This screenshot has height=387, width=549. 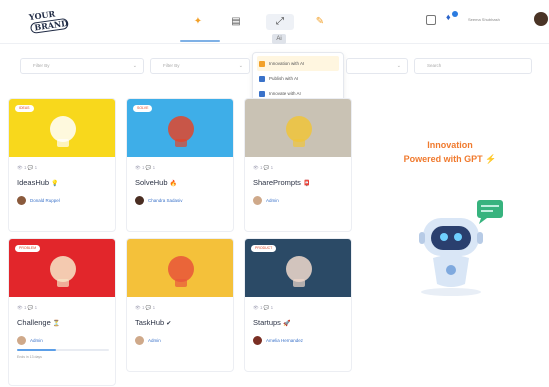 What do you see at coordinates (262, 93) in the screenshot?
I see `chat-icon` at bounding box center [262, 93].